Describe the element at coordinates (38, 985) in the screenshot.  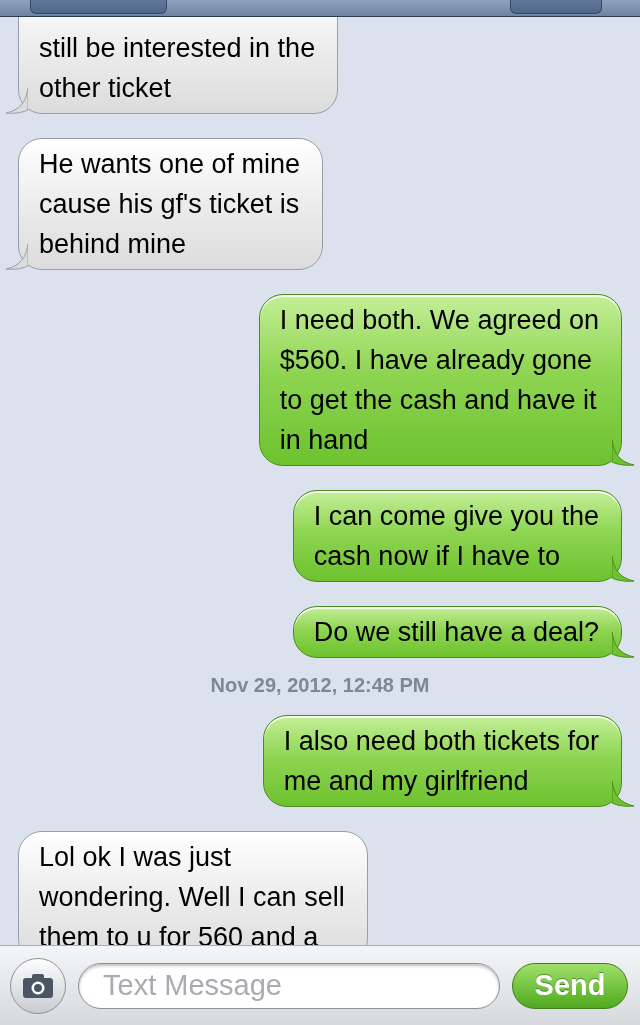
I see `camera-icon` at that location.